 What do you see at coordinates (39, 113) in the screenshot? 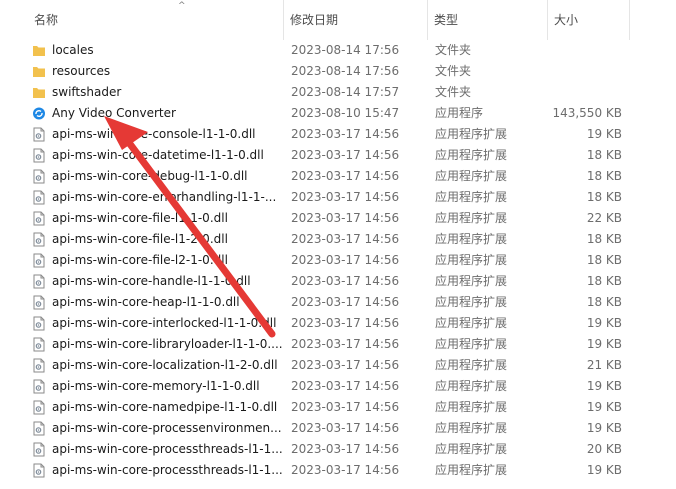
I see `app-icon` at bounding box center [39, 113].